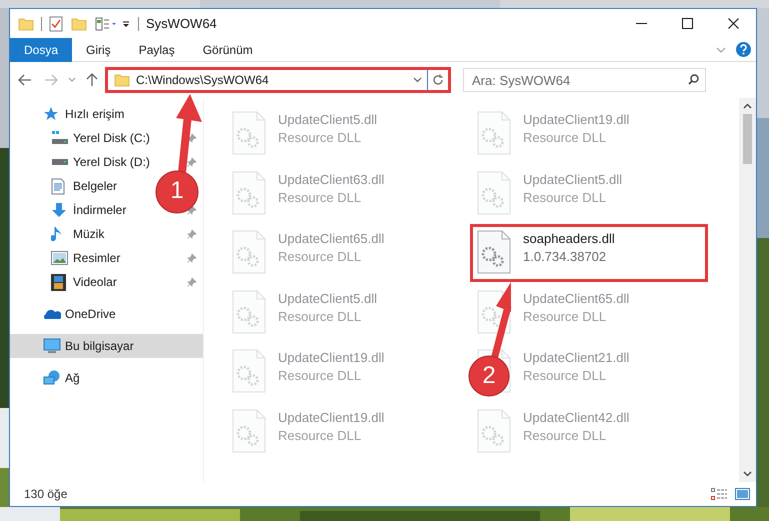  Describe the element at coordinates (52, 346) in the screenshot. I see `monitor-icon` at that location.